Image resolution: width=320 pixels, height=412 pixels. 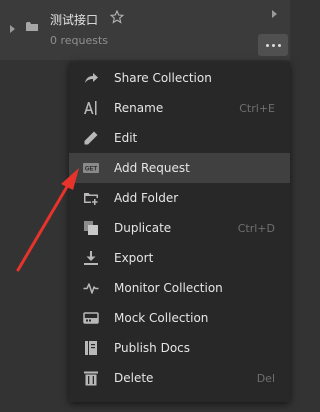 I want to click on collection-row: 测试接口 0 requests, so click(x=145, y=30).